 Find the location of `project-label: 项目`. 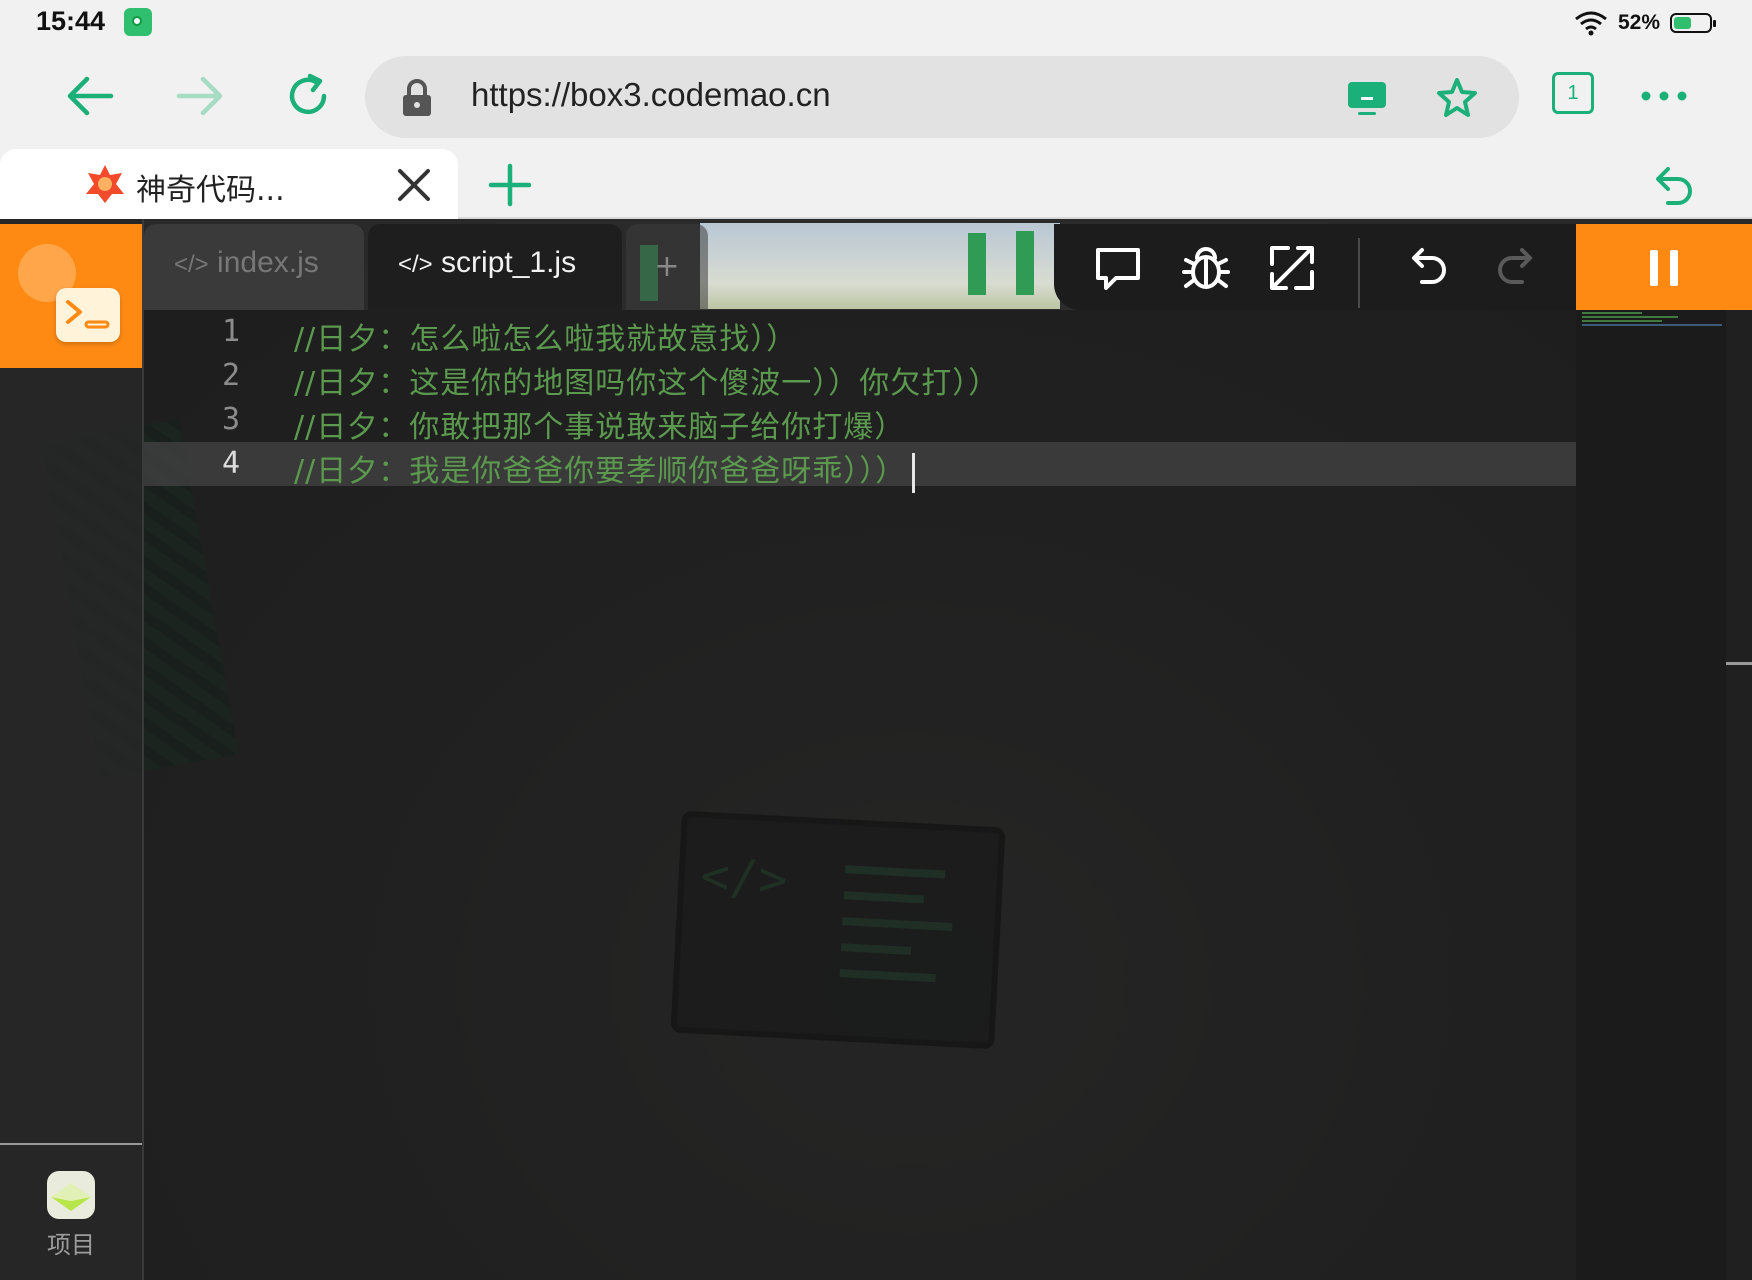

project-label: 项目 is located at coordinates (71, 1242).